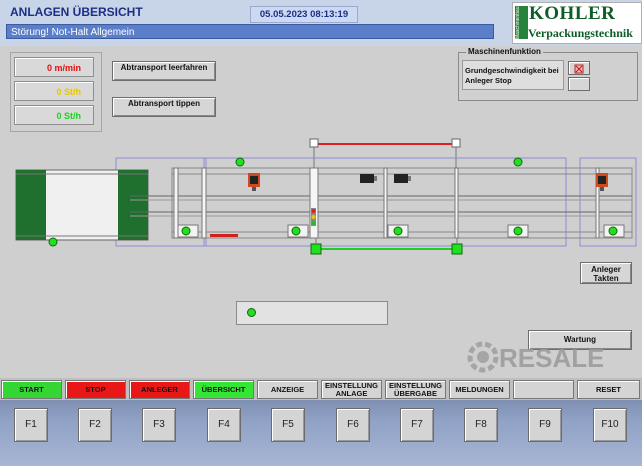 The width and height of the screenshot is (642, 466). What do you see at coordinates (159, 389) in the screenshot?
I see `anleger-button: ANLEGER` at bounding box center [159, 389].